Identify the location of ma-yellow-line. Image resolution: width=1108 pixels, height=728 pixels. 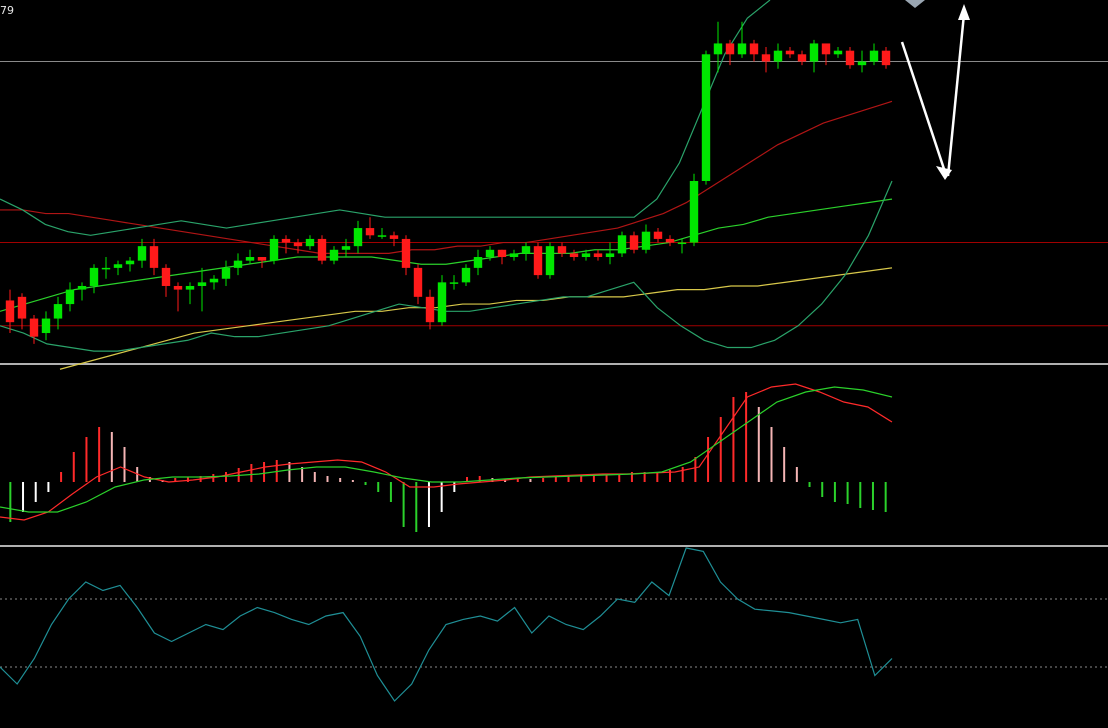
(476, 318).